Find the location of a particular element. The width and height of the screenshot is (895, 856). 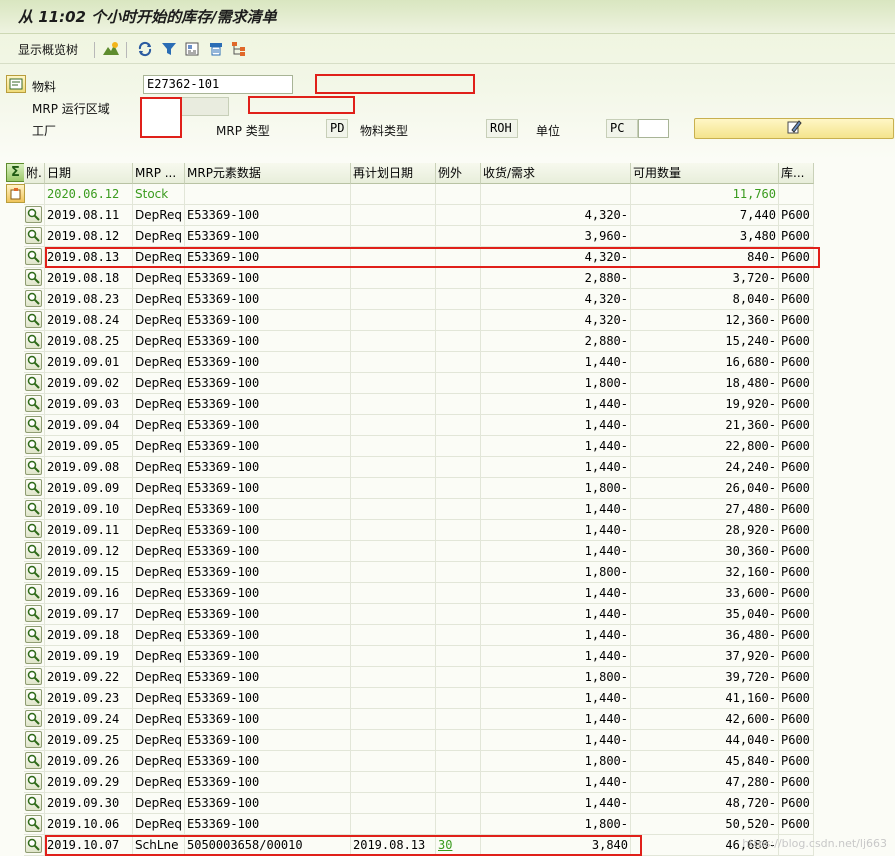

column-header: 附. is located at coordinates (34, 173).